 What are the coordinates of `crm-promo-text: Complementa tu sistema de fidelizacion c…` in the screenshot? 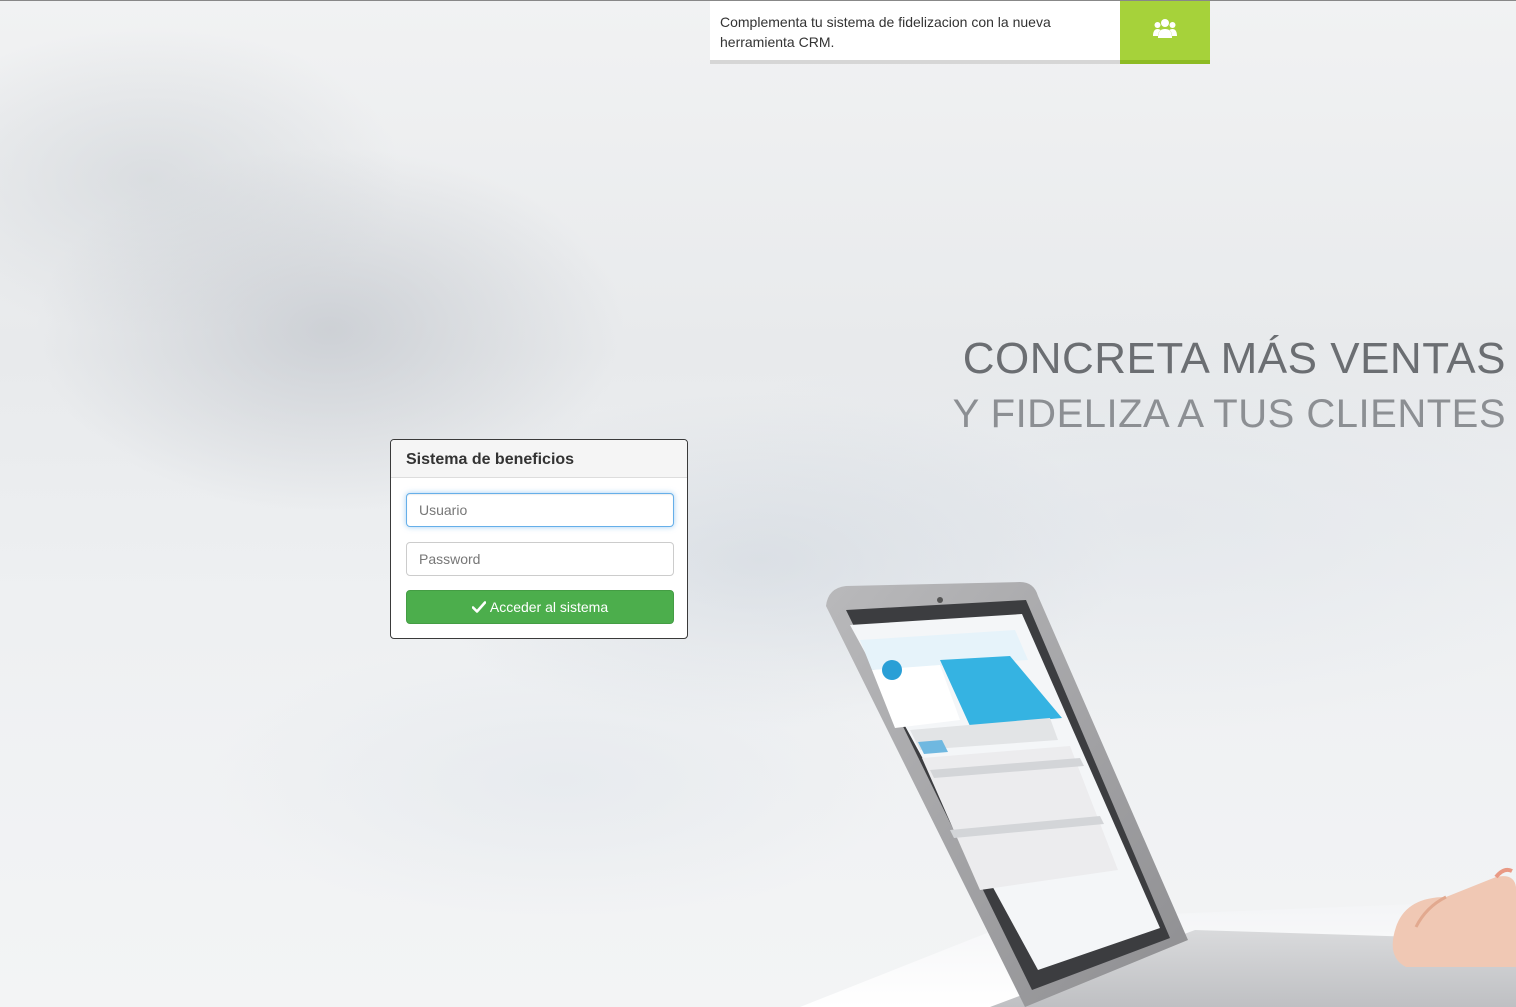 It's located at (885, 32).